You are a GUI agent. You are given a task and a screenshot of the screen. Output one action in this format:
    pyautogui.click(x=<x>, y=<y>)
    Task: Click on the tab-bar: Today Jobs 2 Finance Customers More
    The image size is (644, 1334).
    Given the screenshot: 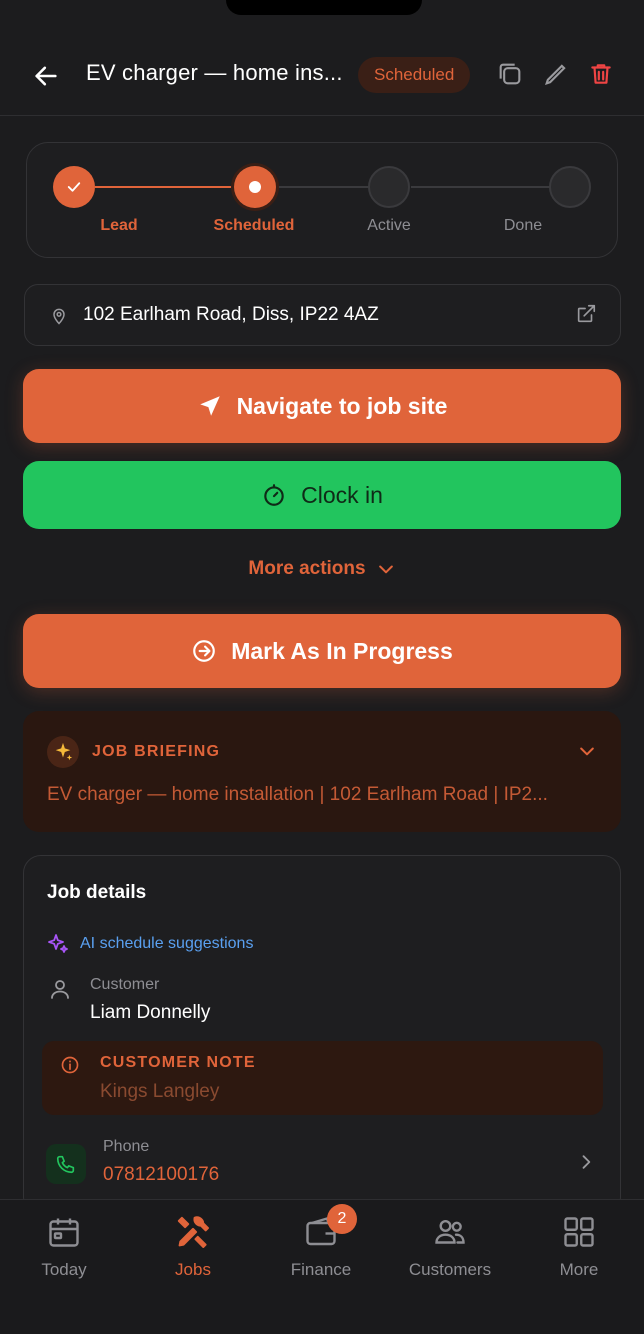 What is the action you would take?
    pyautogui.click(x=322, y=1266)
    